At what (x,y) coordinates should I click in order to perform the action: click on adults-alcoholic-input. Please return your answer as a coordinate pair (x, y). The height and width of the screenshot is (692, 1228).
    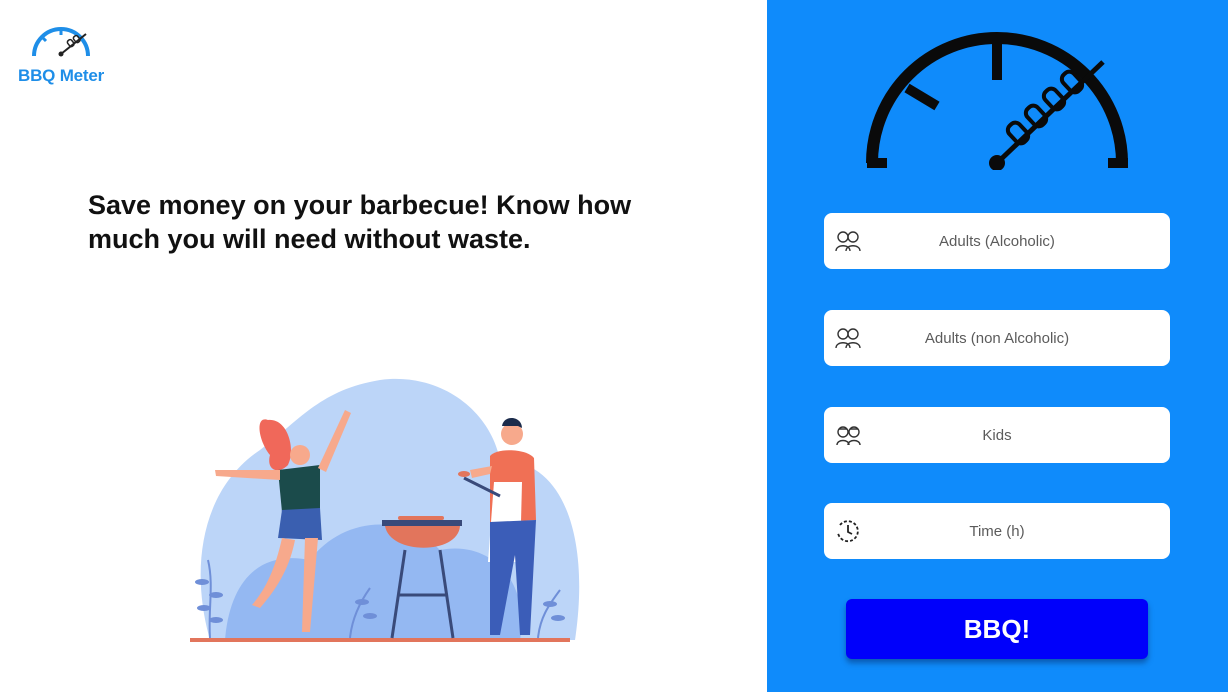
    Looking at the image, I should click on (997, 241).